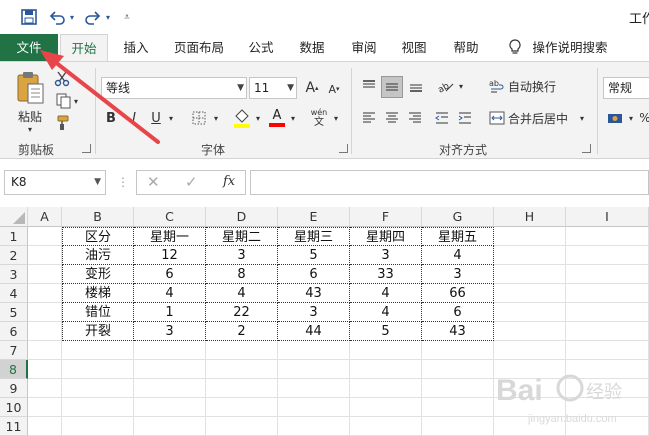 The image size is (649, 436). What do you see at coordinates (97, 182) in the screenshot?
I see `chevron-down-icon: ▼` at bounding box center [97, 182].